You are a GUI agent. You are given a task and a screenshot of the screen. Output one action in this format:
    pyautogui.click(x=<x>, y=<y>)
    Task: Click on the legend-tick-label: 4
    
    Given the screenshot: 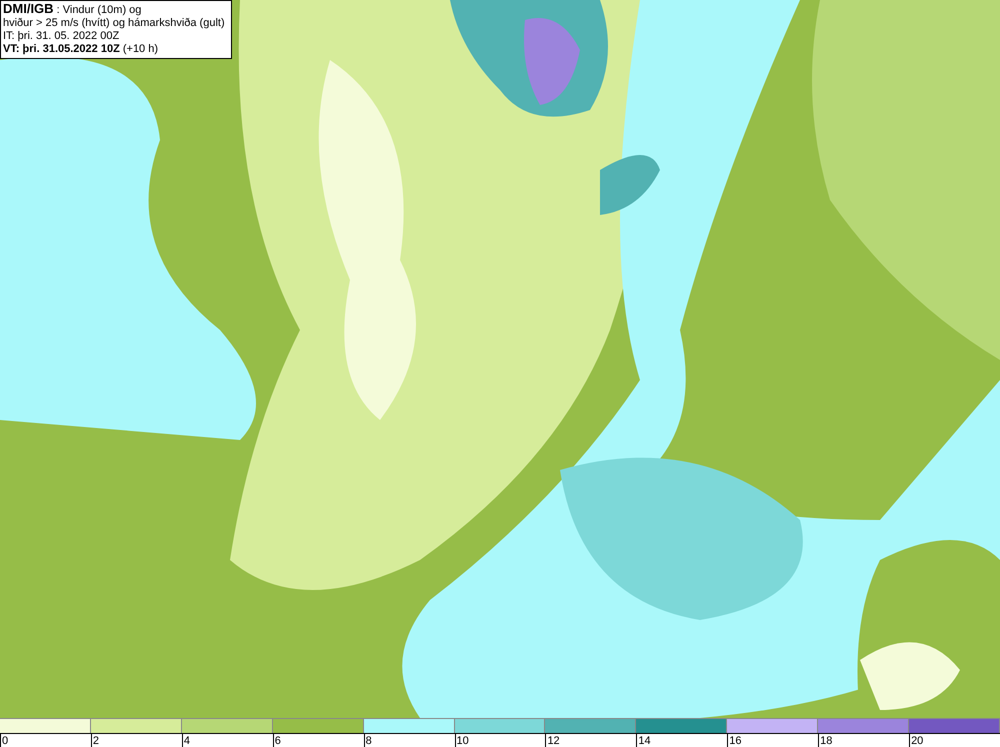 What is the action you would take?
    pyautogui.click(x=187, y=741)
    